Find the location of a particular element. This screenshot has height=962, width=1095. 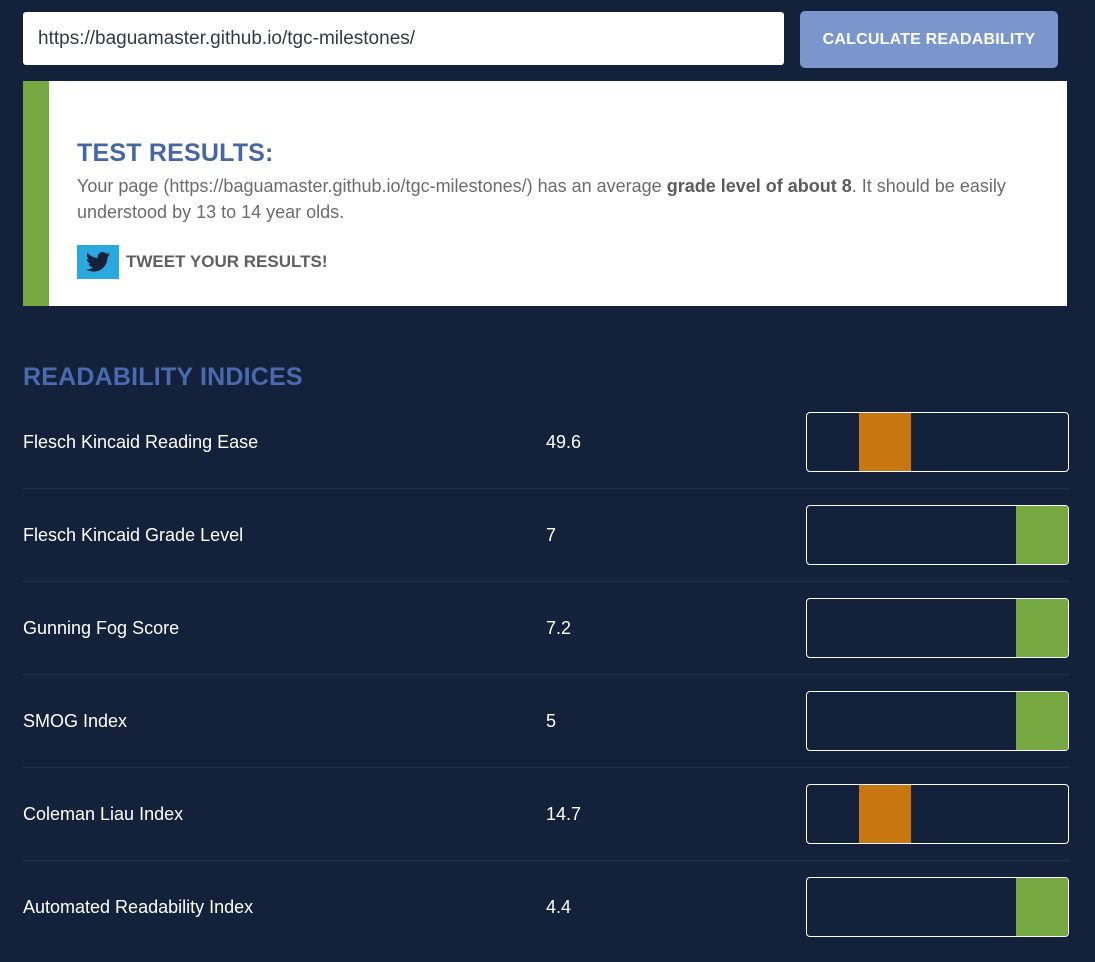

index-value: 7.2 is located at coordinates (559, 628).